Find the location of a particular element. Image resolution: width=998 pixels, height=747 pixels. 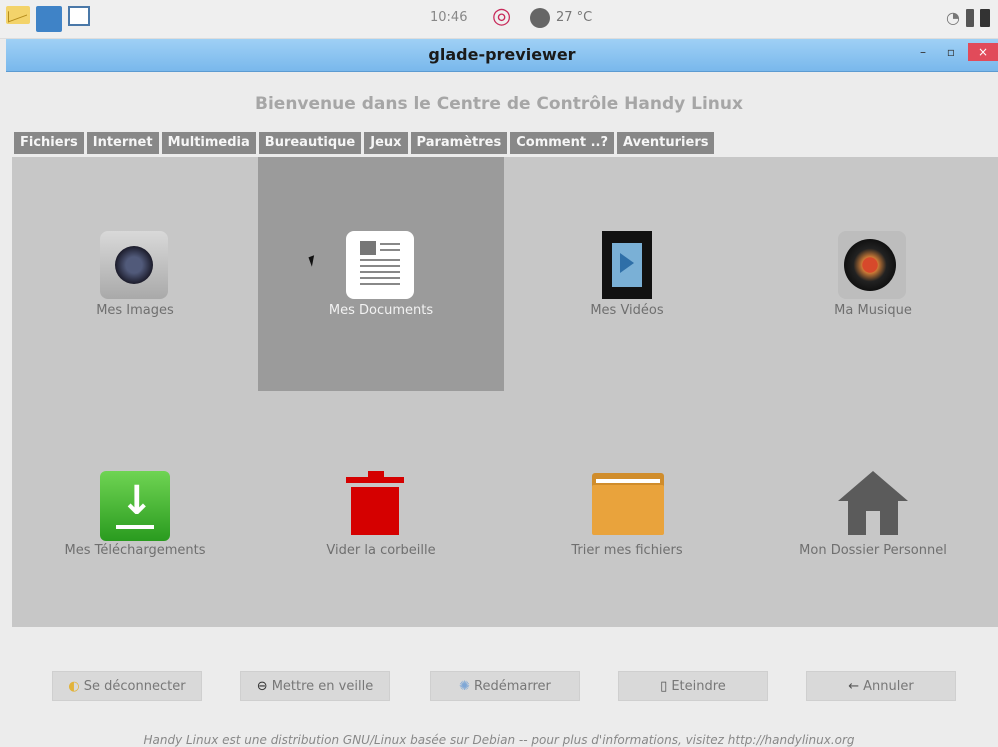

tile-trier-fichiers: Trier mes fichiers is located at coordinates (627, 508).